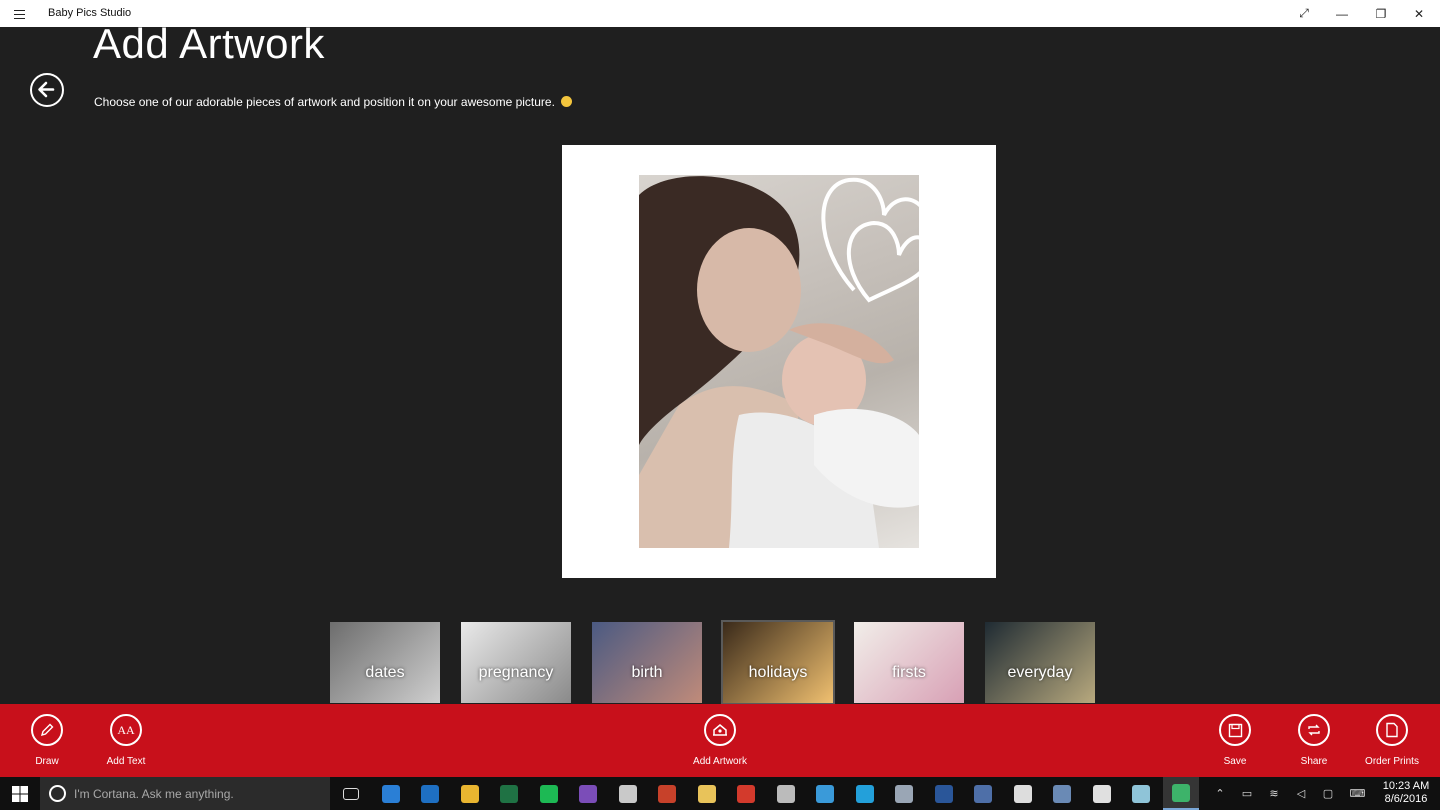 The width and height of the screenshot is (1440, 810). Describe the element at coordinates (19, 14) in the screenshot. I see `hamburger-menu-icon` at that location.